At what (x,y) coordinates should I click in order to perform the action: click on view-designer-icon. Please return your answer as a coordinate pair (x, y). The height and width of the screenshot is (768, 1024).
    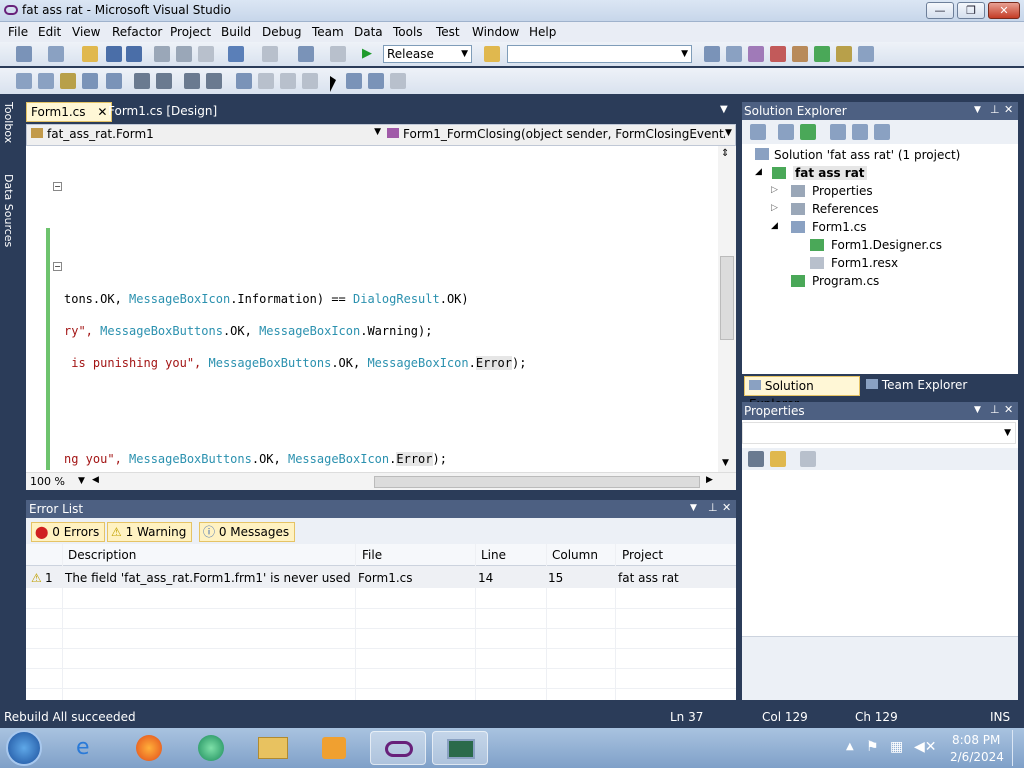
    Looking at the image, I should click on (860, 132).